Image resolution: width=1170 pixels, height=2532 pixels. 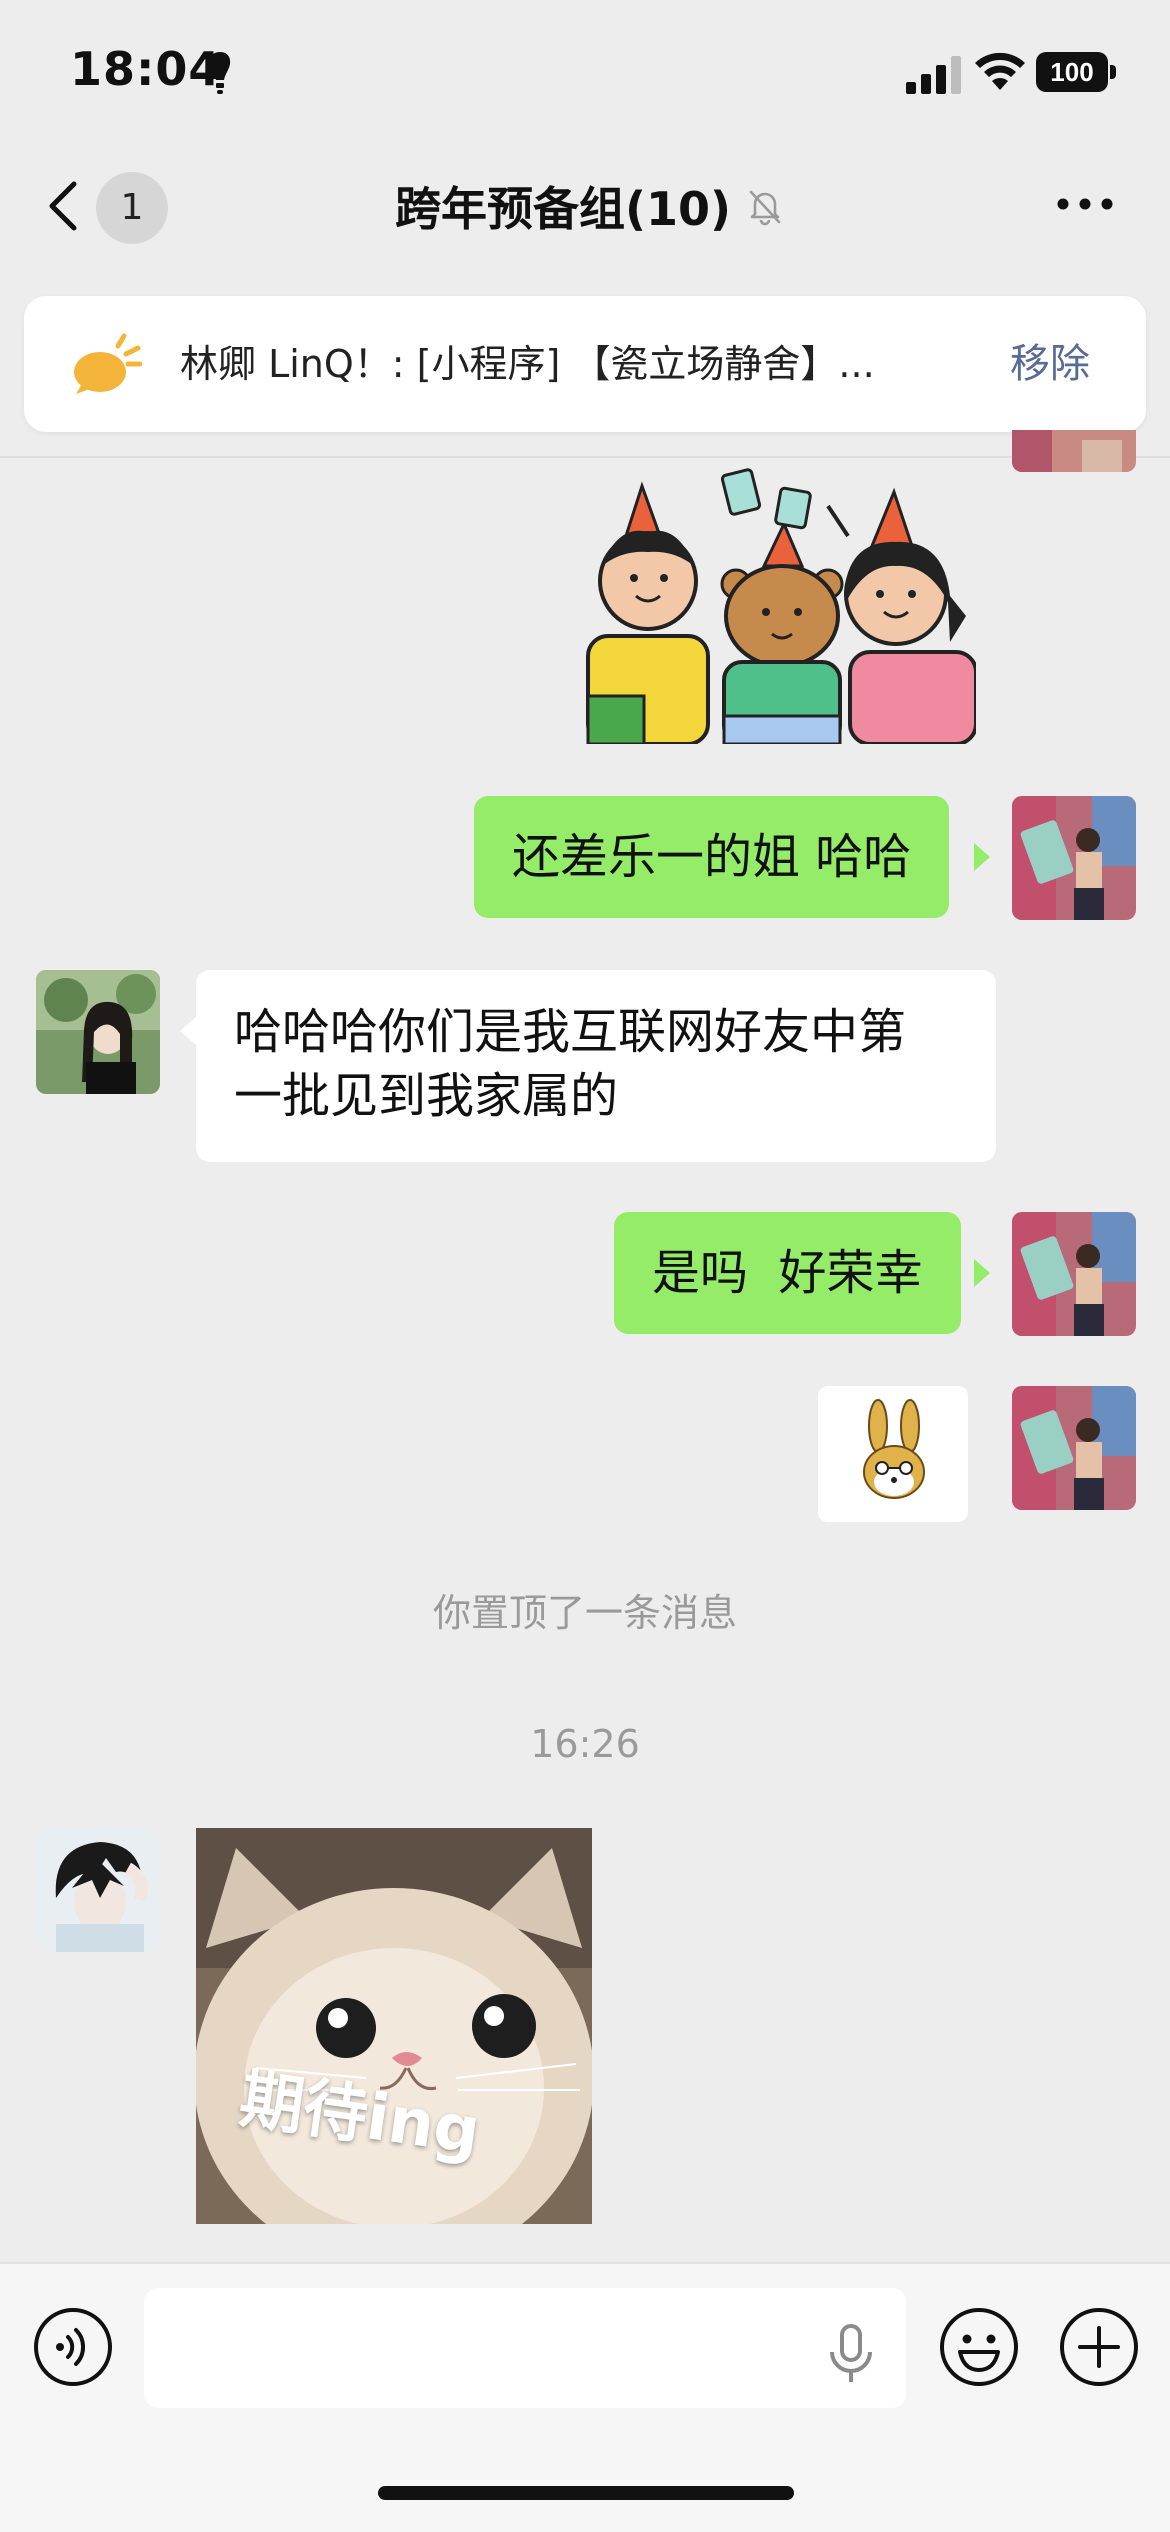 I want to click on message-text-line: 一批见到我家属的, so click(x=426, y=1096).